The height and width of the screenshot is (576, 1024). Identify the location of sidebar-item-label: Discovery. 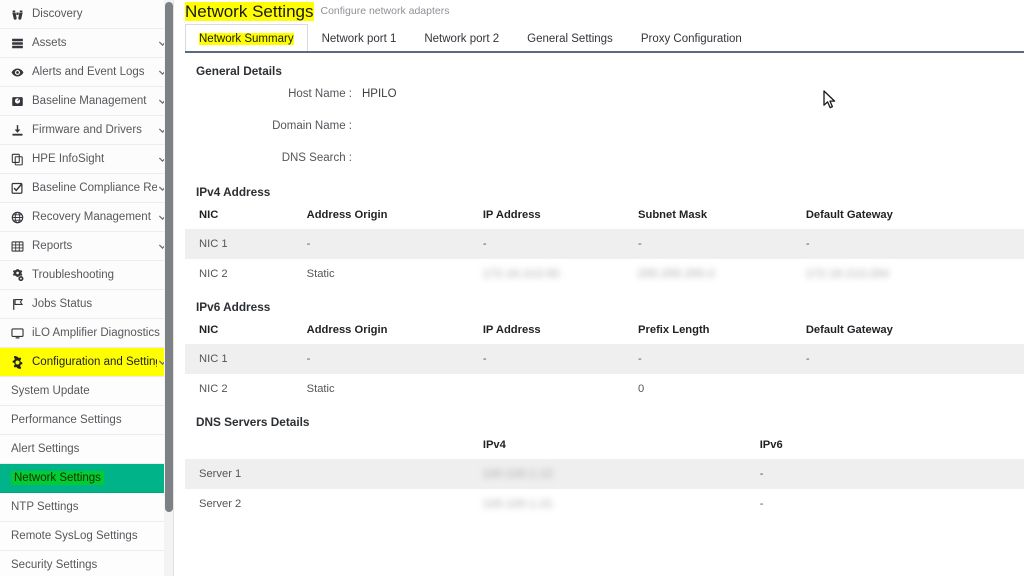
(57, 14).